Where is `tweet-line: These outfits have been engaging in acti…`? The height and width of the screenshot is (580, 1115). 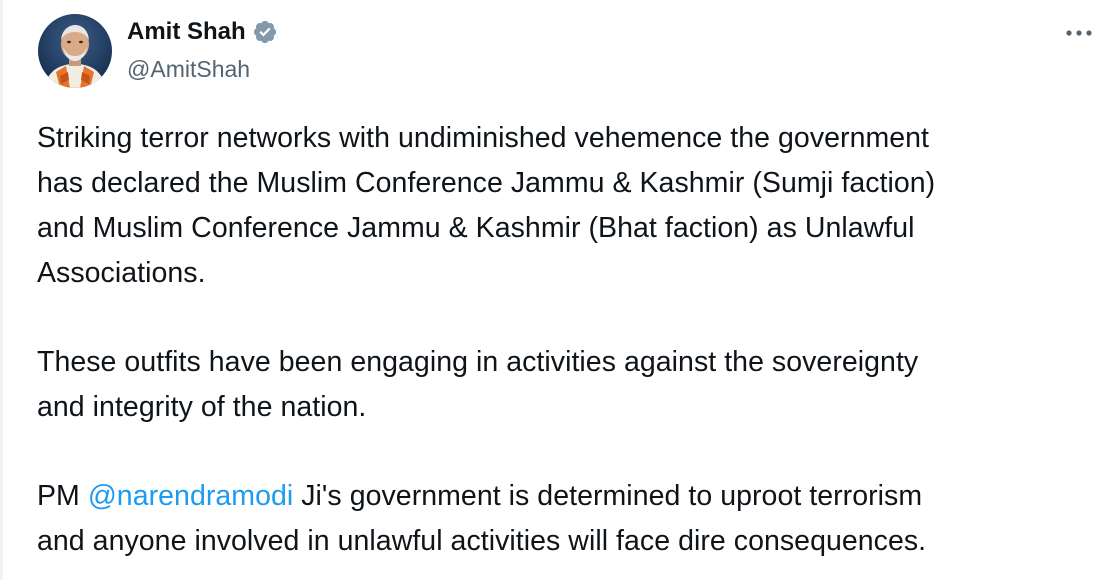 tweet-line: These outfits have been engaging in acti… is located at coordinates (478, 362).